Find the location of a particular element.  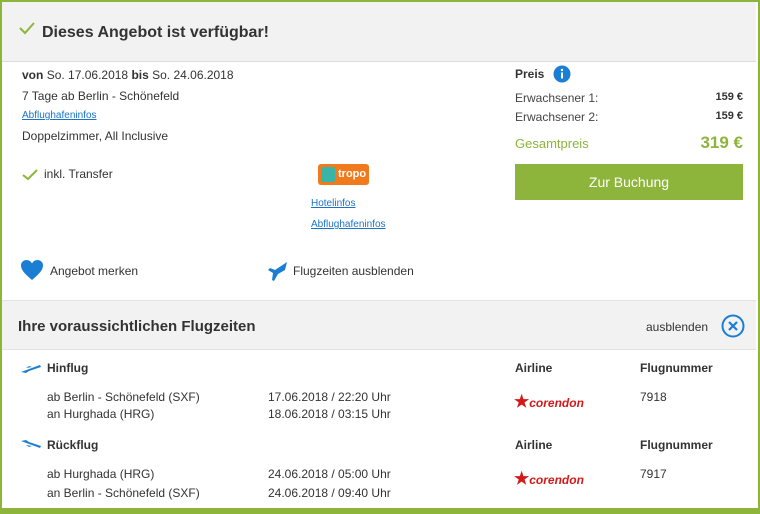

heart-icon is located at coordinates (32, 270).